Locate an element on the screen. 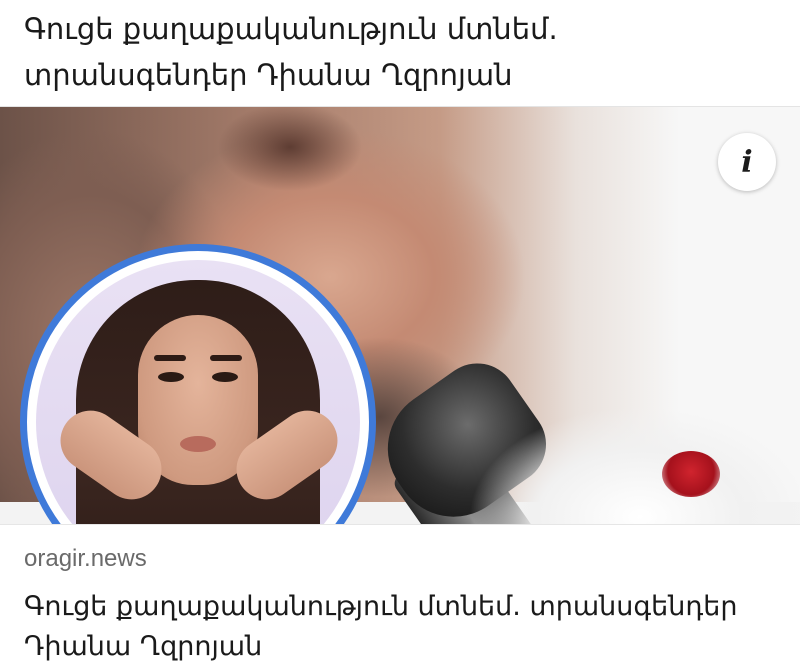  portrait-eye-left is located at coordinates (171, 377).